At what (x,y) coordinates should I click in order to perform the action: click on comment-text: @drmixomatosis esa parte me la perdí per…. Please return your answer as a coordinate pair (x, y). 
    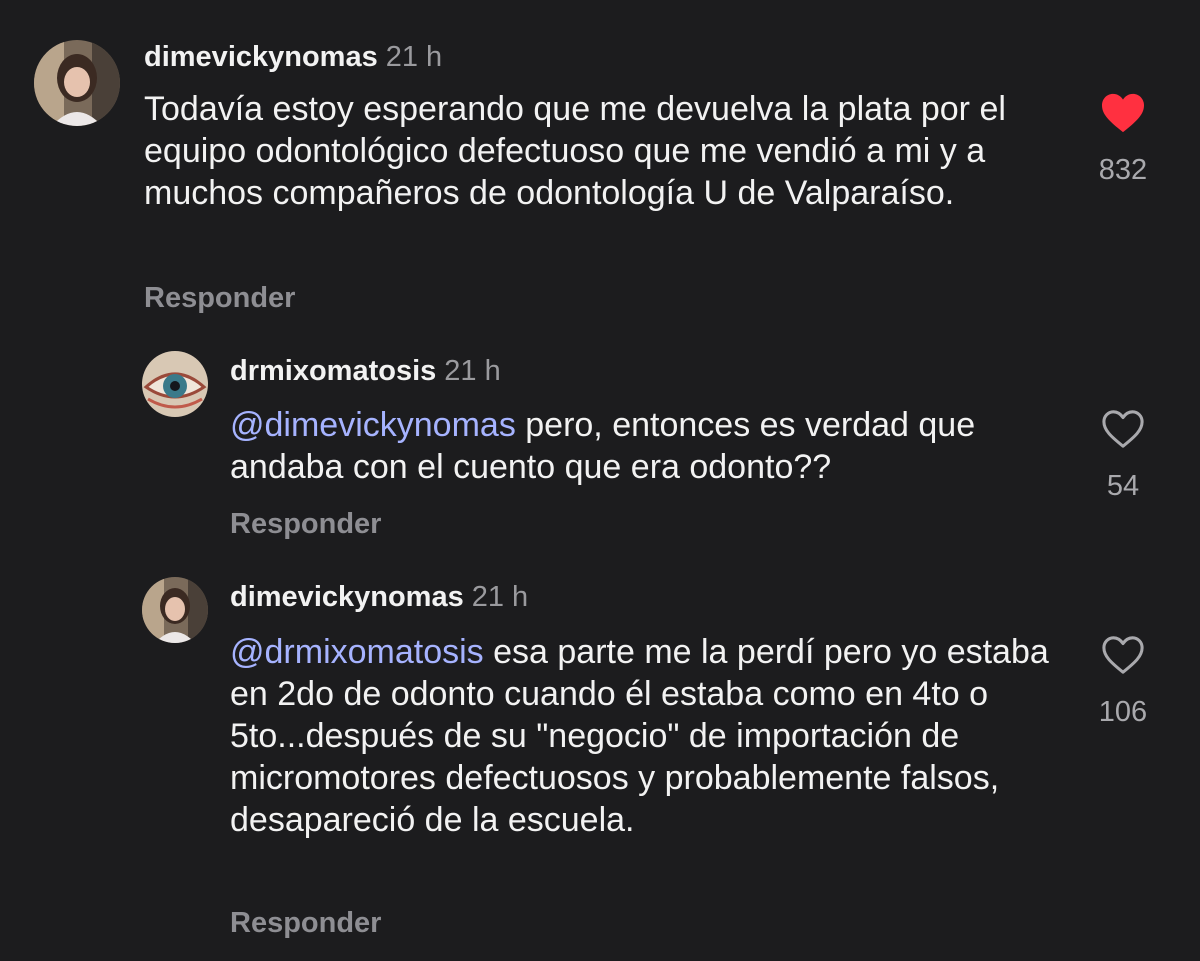
    Looking at the image, I should click on (640, 736).